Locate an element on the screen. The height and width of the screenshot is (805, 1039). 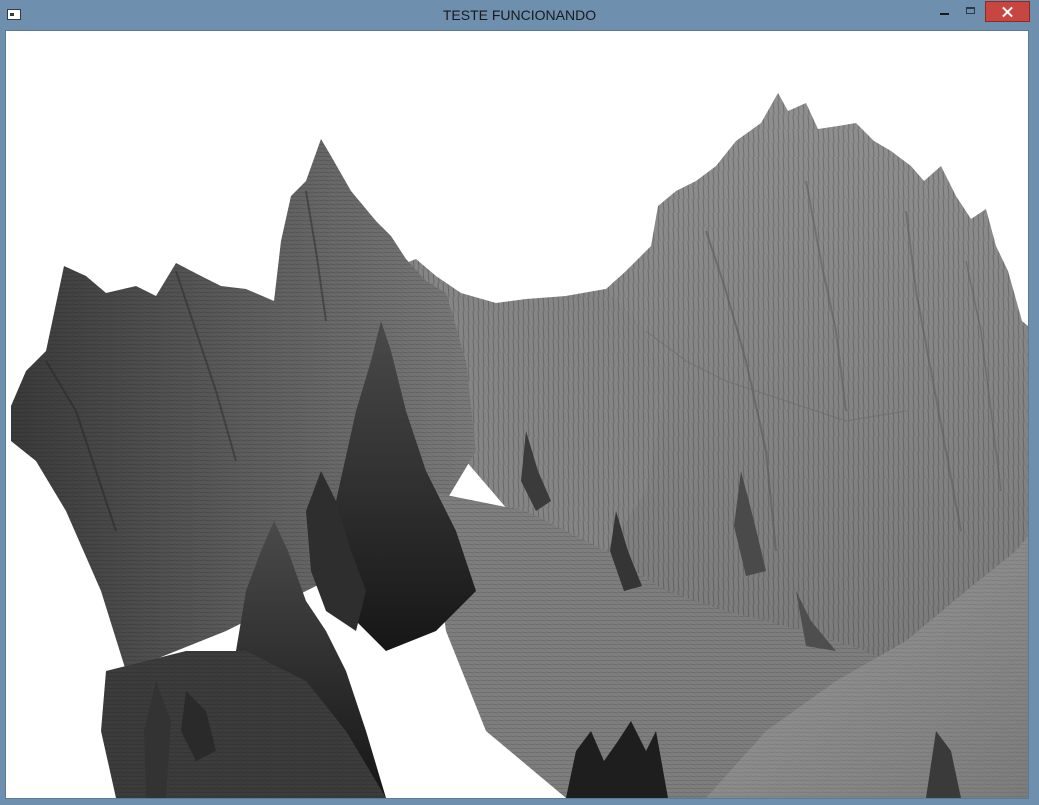
minimize-button is located at coordinates (944, 11).